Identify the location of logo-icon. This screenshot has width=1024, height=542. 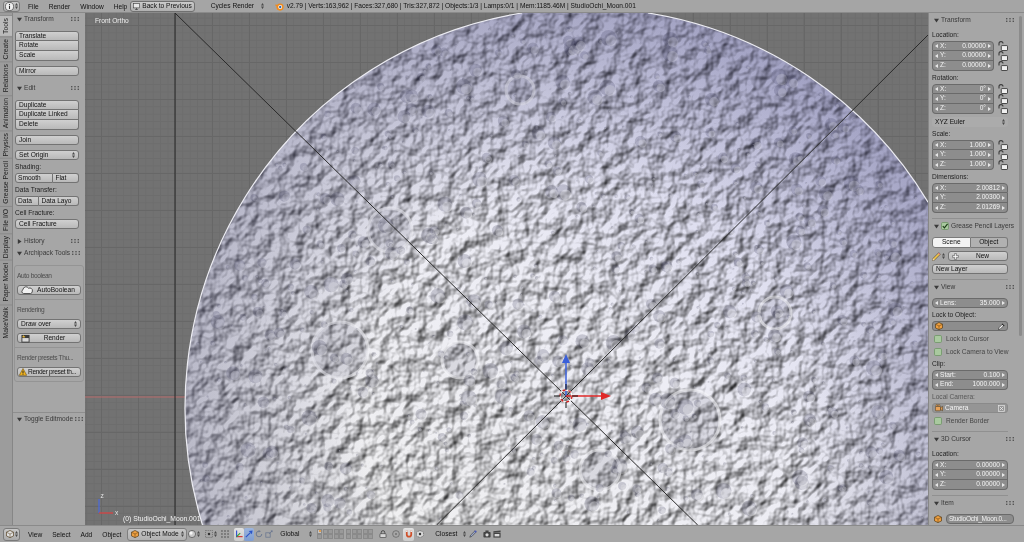
(279, 6).